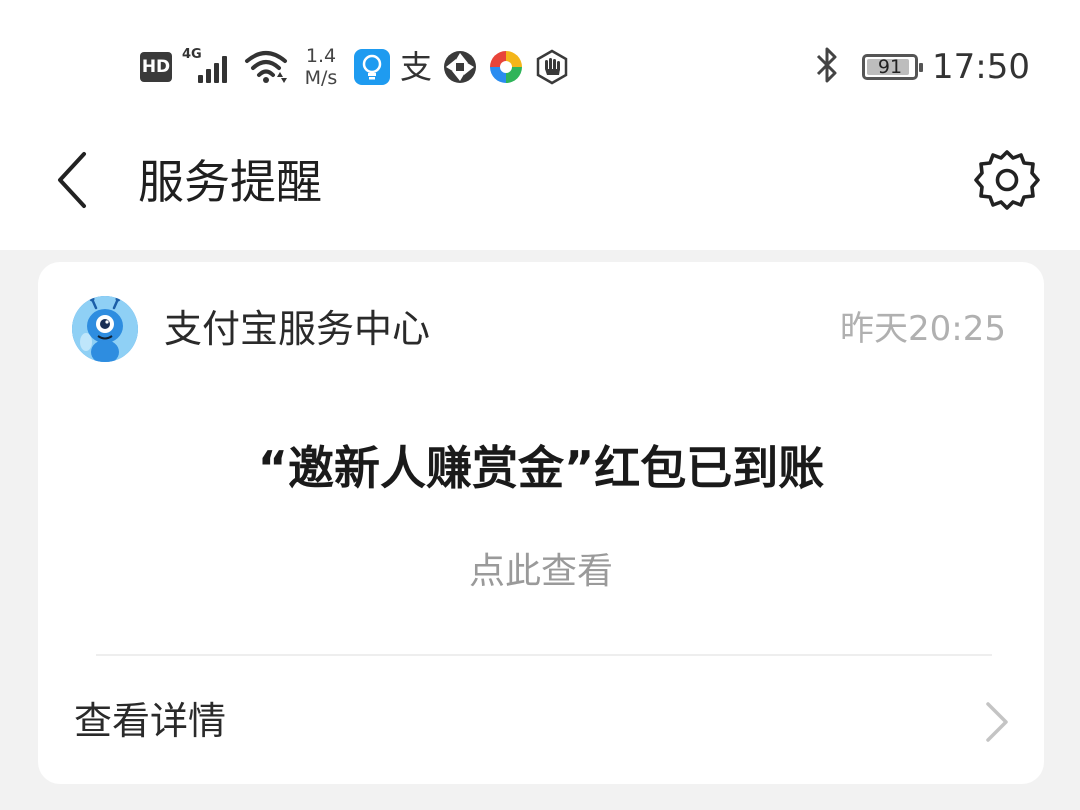  I want to click on network-speed: 1.4 M/s, so click(321, 67).